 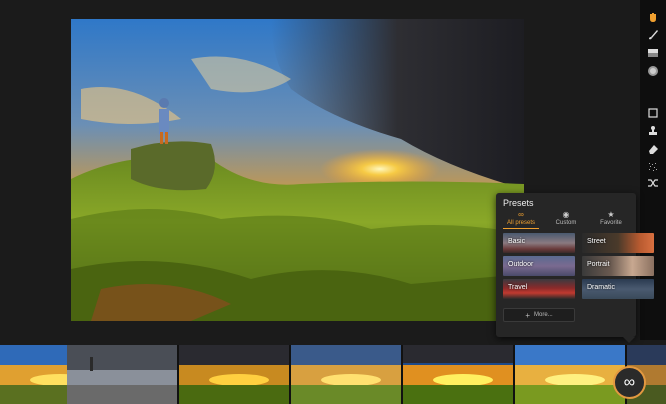 I want to click on tab-label: Custom, so click(x=566, y=223).